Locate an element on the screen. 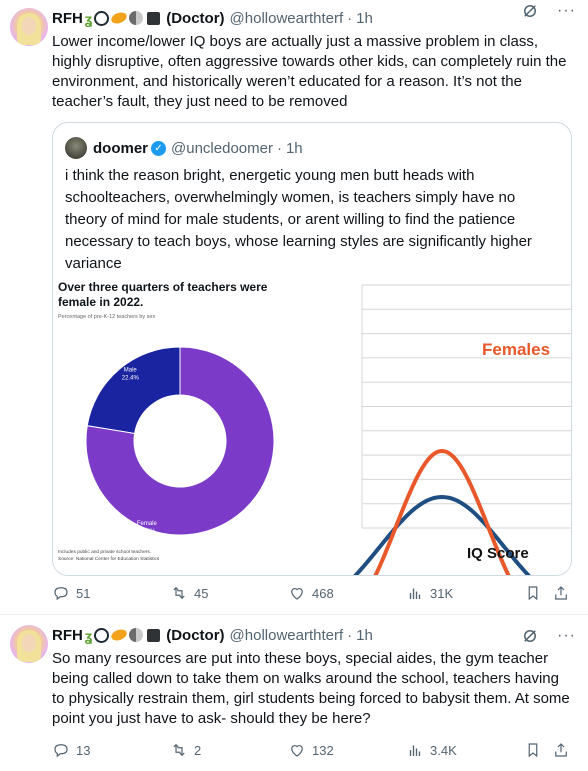  tweet-action-bar: 51 45 468 31K is located at coordinates (312, 593).